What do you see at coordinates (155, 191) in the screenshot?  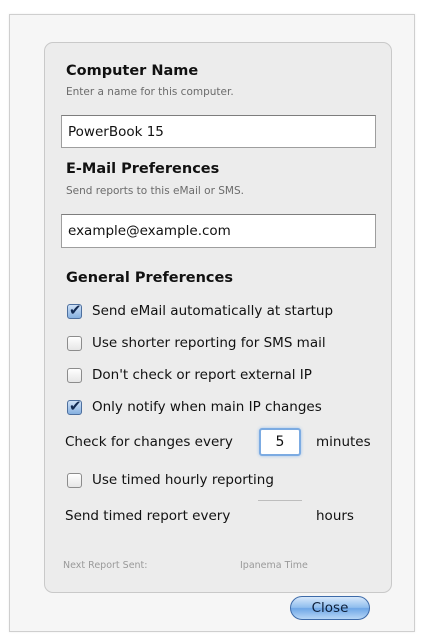 I see `email-preferences-subtitle: Send reports to this eMail or SMS.` at bounding box center [155, 191].